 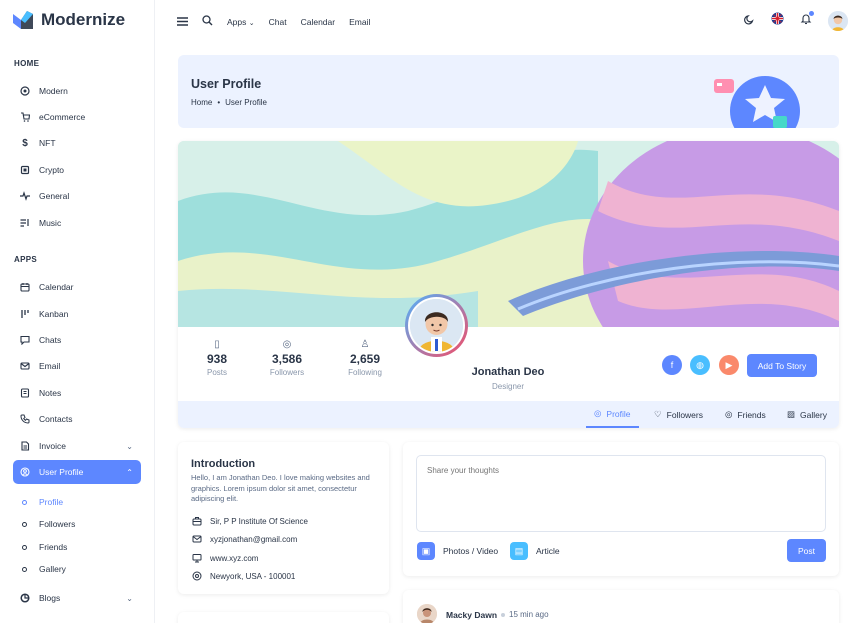 What do you see at coordinates (25, 472) in the screenshot?
I see `user-circle-icon` at bounding box center [25, 472].